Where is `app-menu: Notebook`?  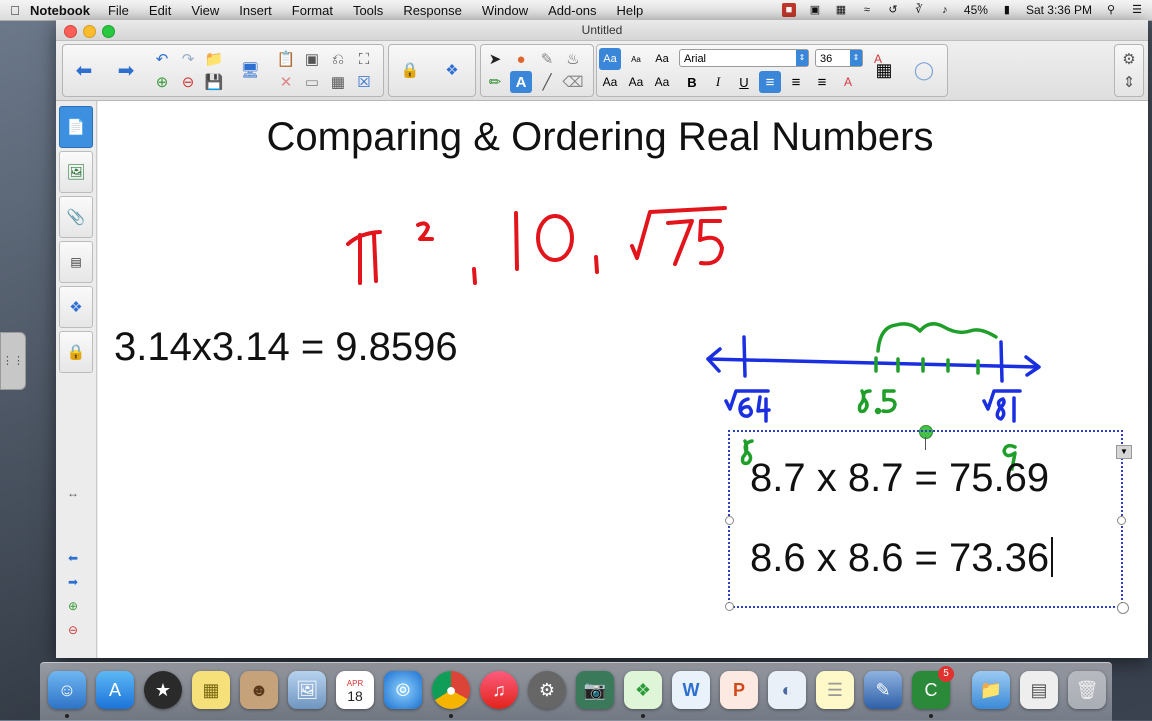
app-menu: Notebook is located at coordinates (60, 10).